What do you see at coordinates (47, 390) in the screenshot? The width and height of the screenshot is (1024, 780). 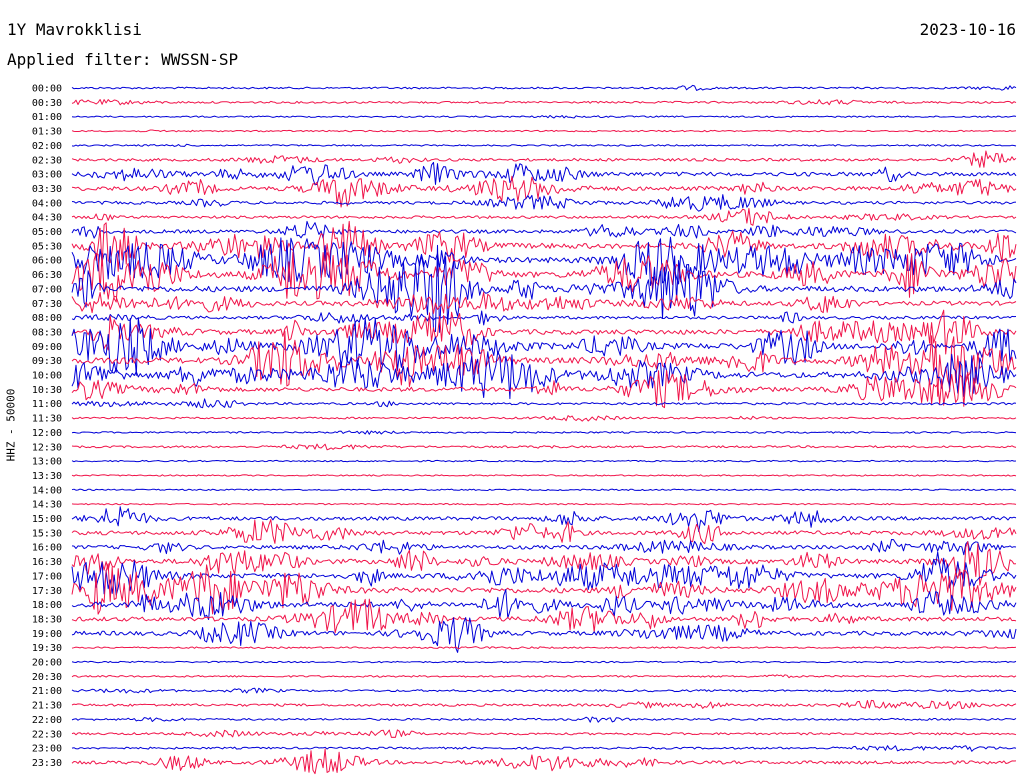 I see `time-tick-label: 10:30` at bounding box center [47, 390].